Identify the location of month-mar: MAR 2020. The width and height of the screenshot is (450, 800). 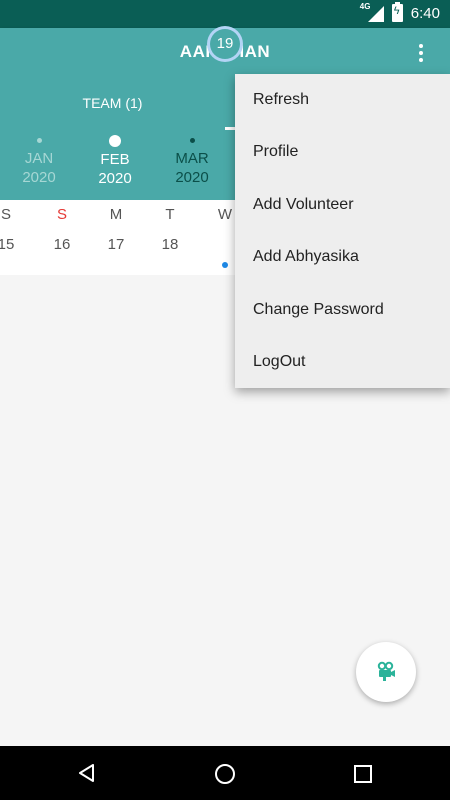
(192, 158).